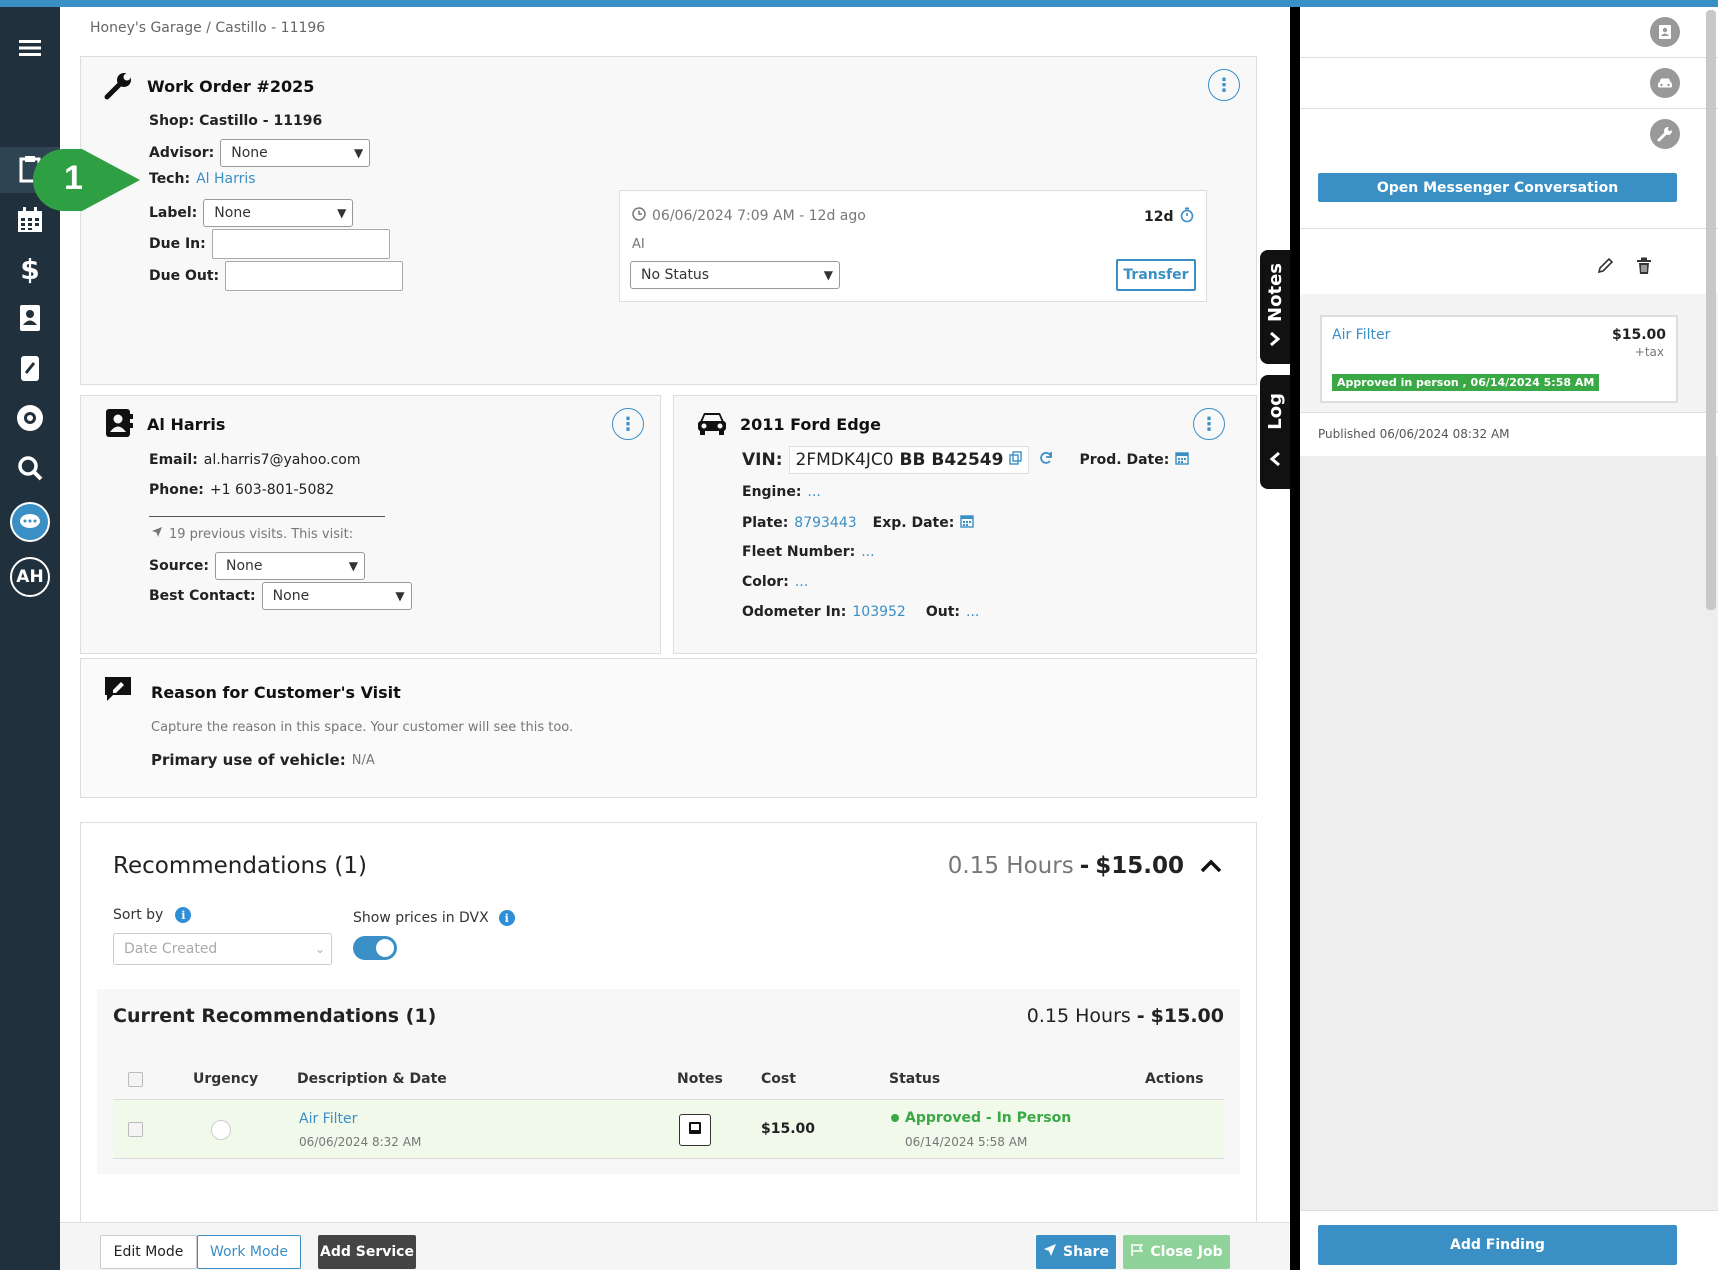 This screenshot has height=1270, width=1718. I want to click on engine-label: Engine:, so click(772, 492).